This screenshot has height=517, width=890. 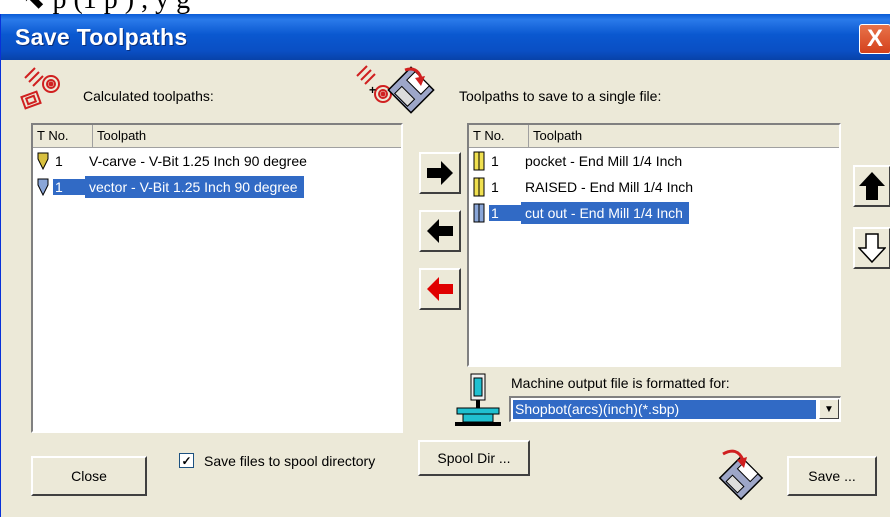 I want to click on title-bar: Save Toolpaths X, so click(x=445, y=37).